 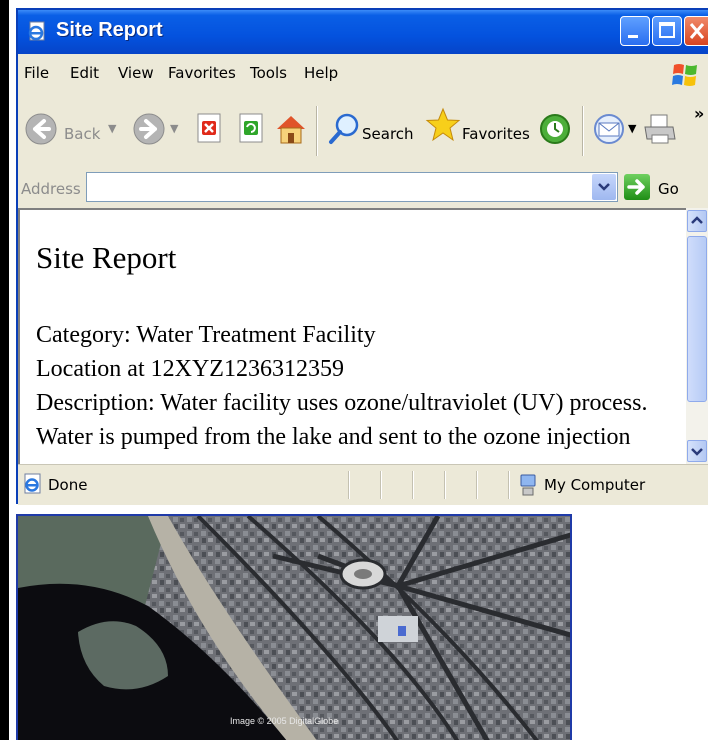 I want to click on maximize-icon, so click(x=667, y=30).